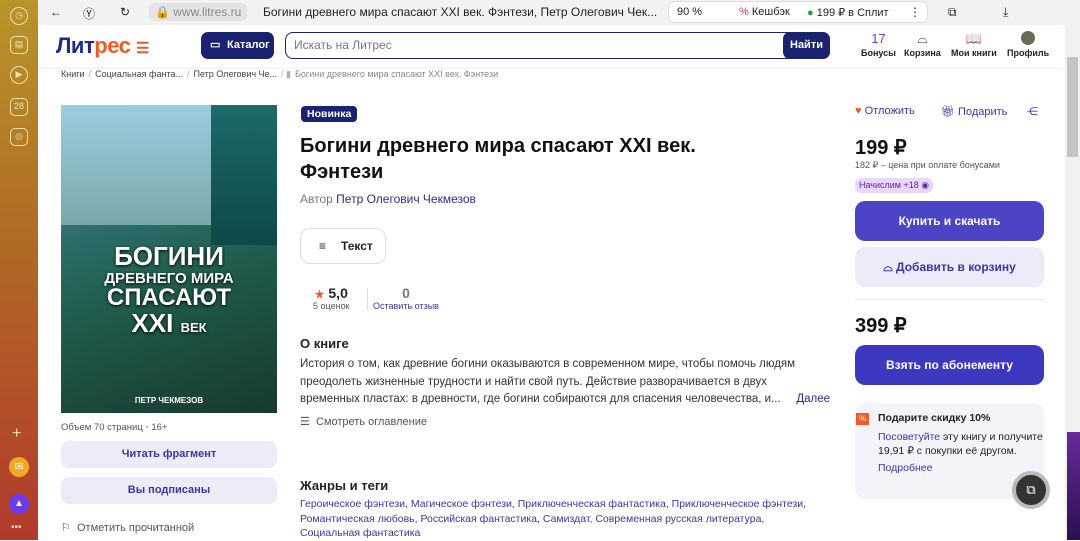  Describe the element at coordinates (357, 246) in the screenshot. I see `format-label: Текст` at that location.